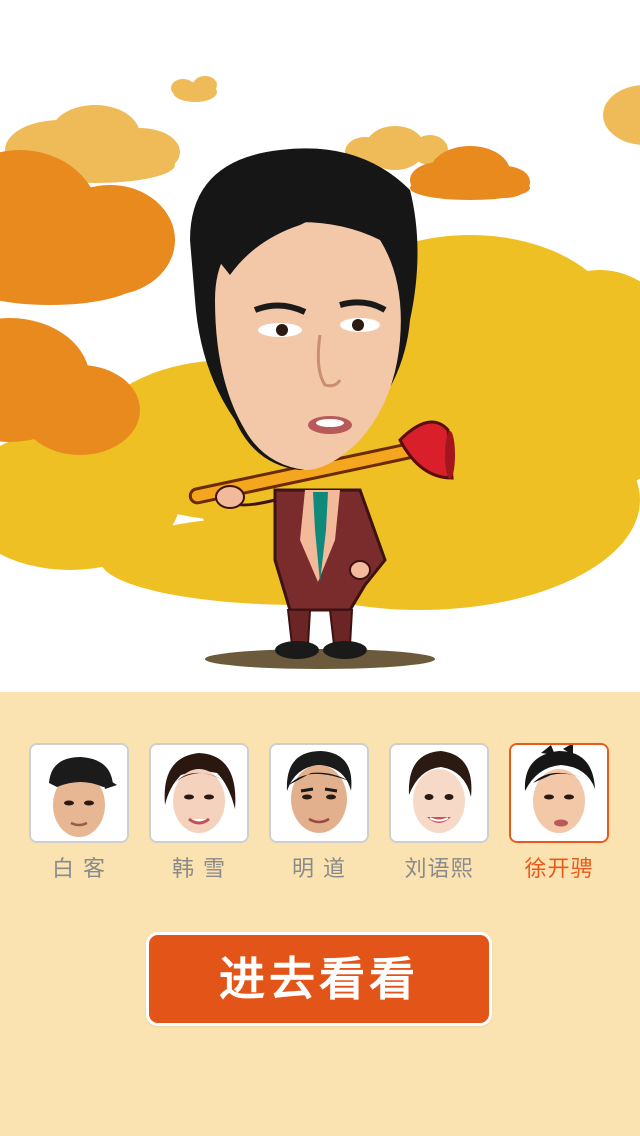 The image size is (640, 1136). I want to click on character-name-label: 韩 雪, so click(199, 869).